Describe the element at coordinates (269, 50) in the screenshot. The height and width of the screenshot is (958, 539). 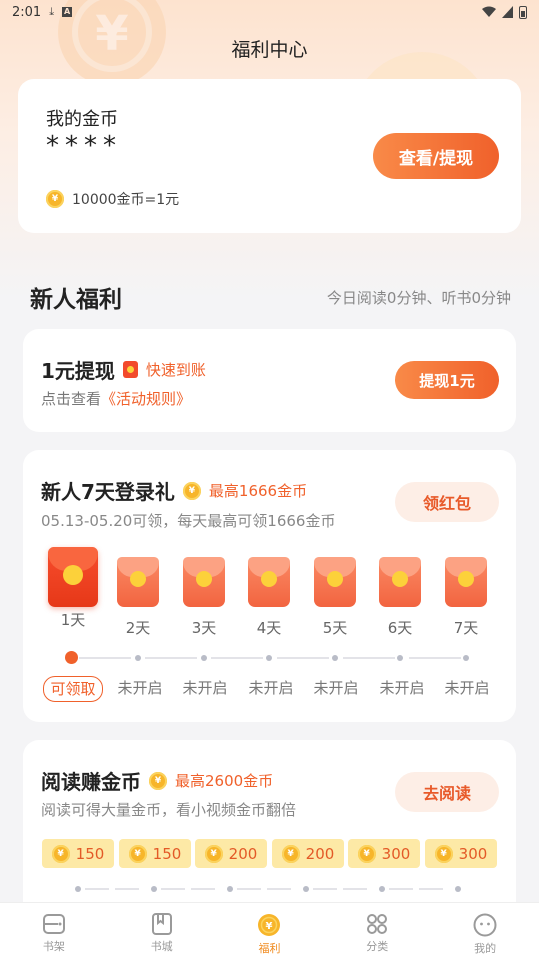
I see `page-title: 福利中心` at that location.